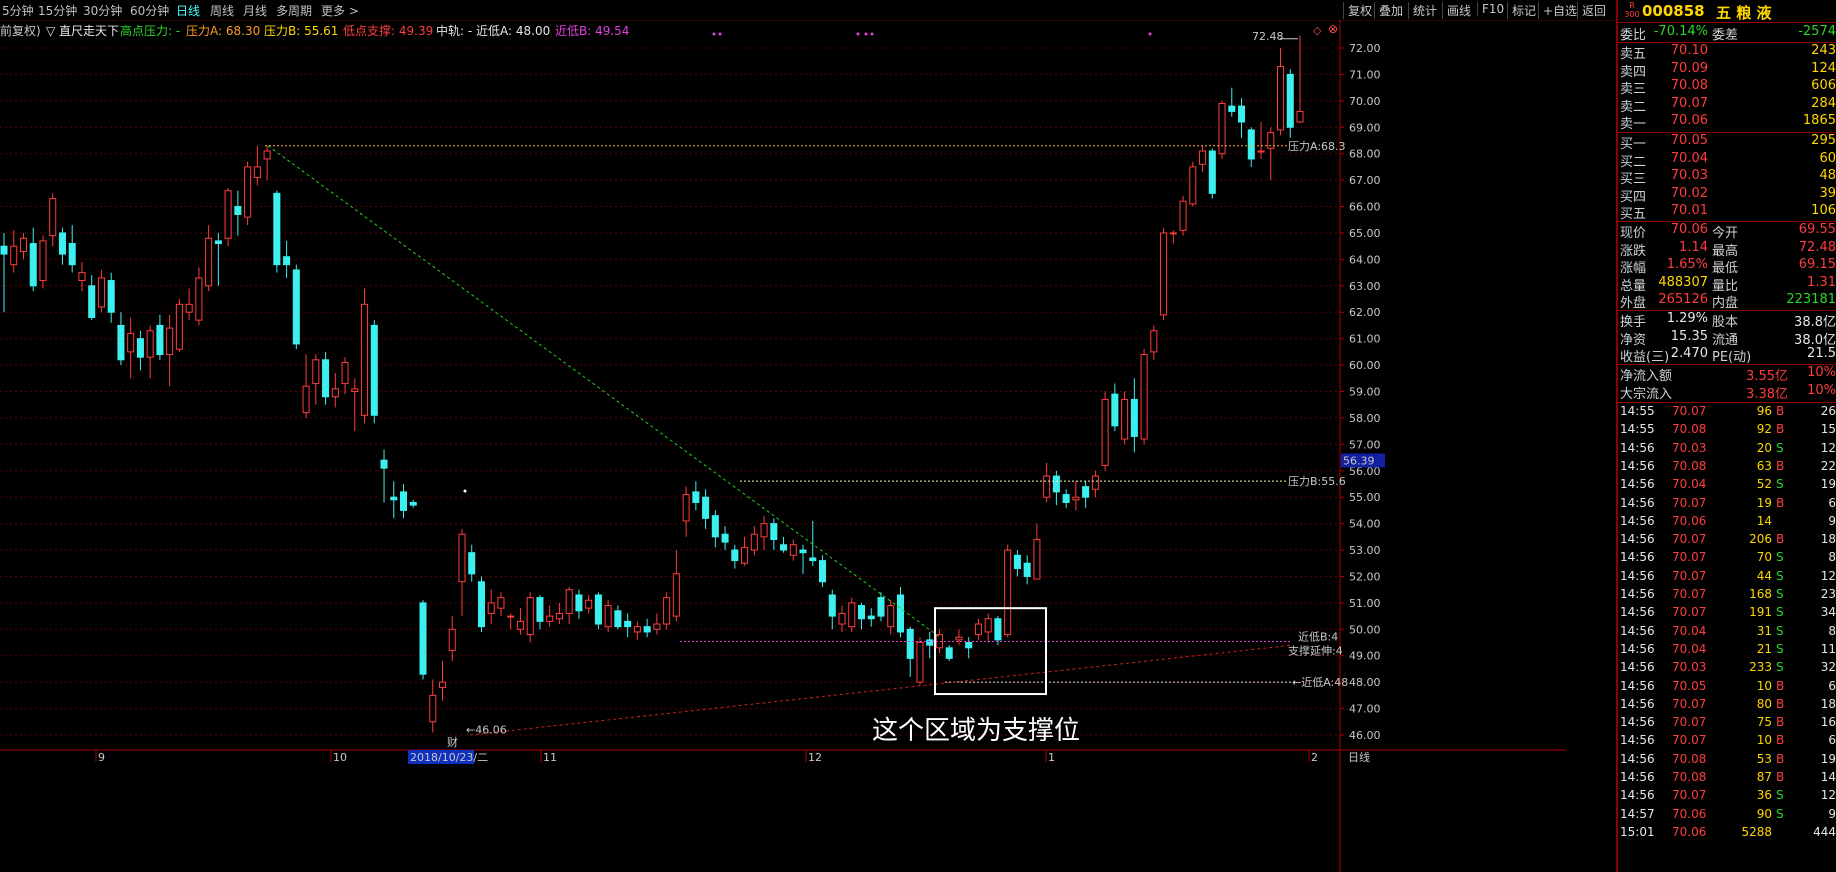 The image size is (1836, 872). I want to click on tick-row: 14:56 70.05 10 B 6, so click(1728, 688).